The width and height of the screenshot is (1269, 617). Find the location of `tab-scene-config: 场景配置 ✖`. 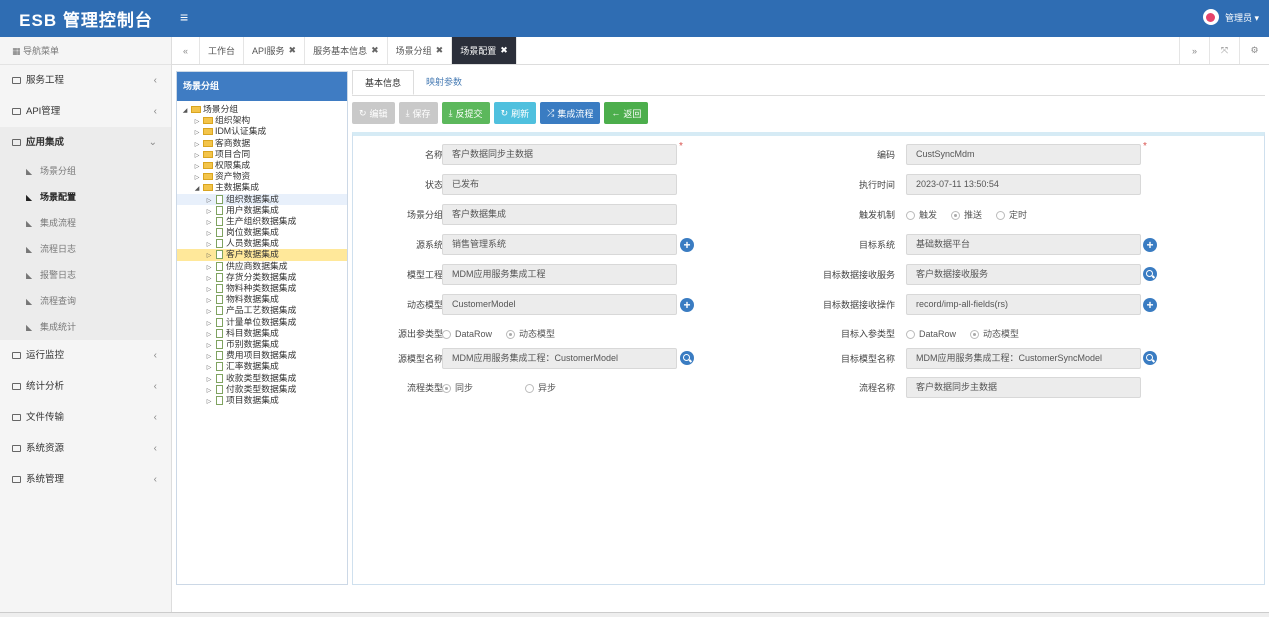

tab-scene-config: 场景配置 ✖ is located at coordinates (484, 50).